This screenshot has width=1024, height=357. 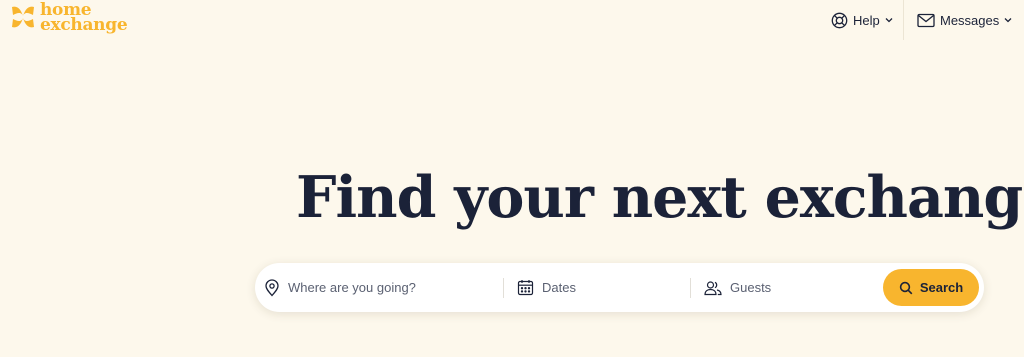 What do you see at coordinates (941, 287) in the screenshot?
I see `search-button-label: Search` at bounding box center [941, 287].